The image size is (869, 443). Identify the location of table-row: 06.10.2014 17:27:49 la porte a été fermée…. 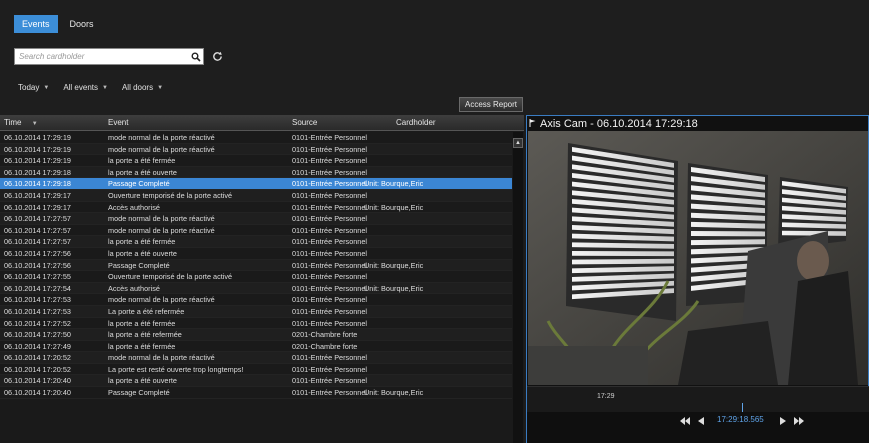
(256, 347).